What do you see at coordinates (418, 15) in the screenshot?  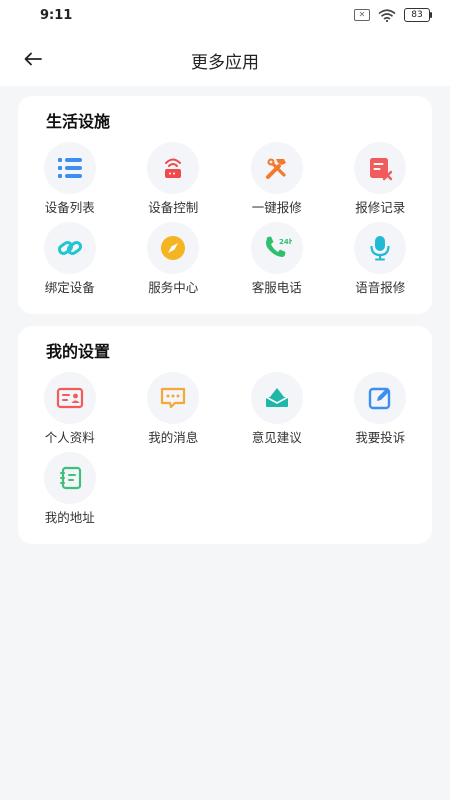 I see `battery-icon: 83` at bounding box center [418, 15].